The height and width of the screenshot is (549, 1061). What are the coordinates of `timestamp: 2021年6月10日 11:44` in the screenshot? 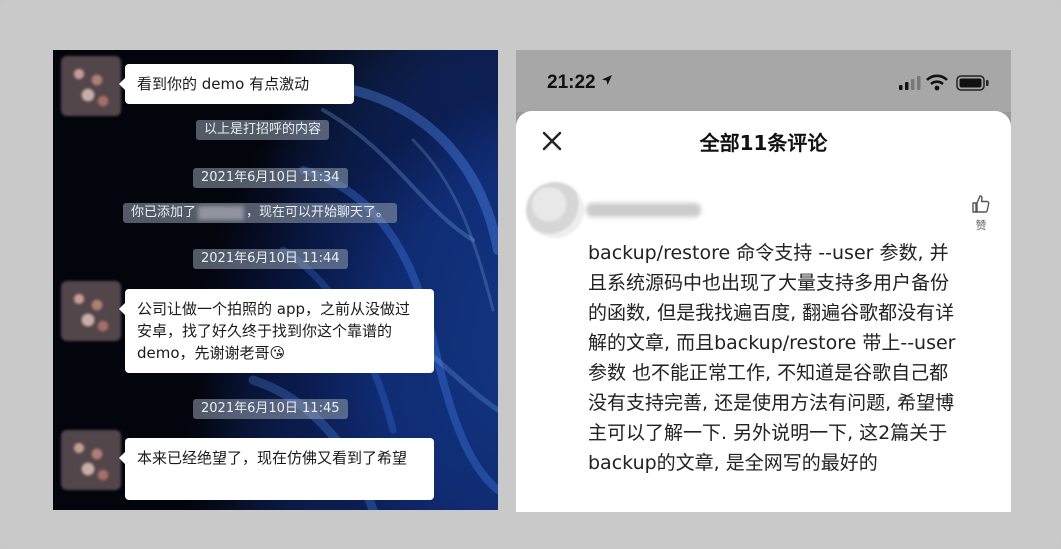 It's located at (270, 259).